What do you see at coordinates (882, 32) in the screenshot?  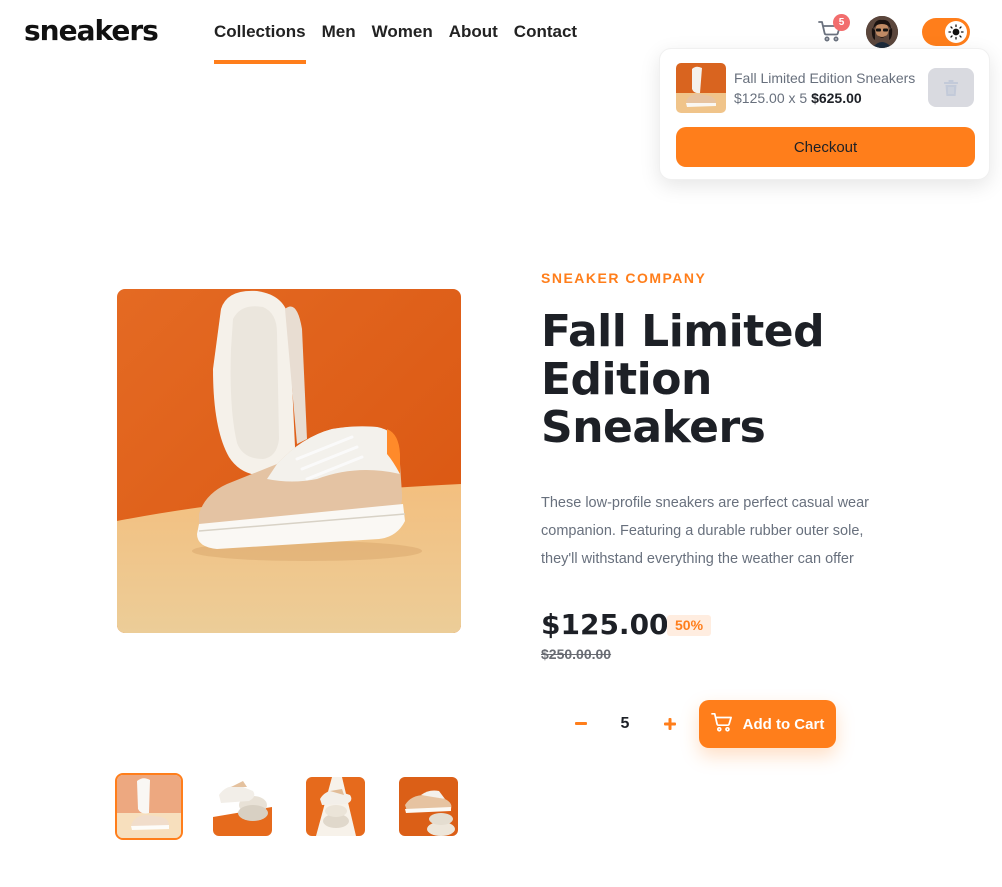 I see `avatar` at bounding box center [882, 32].